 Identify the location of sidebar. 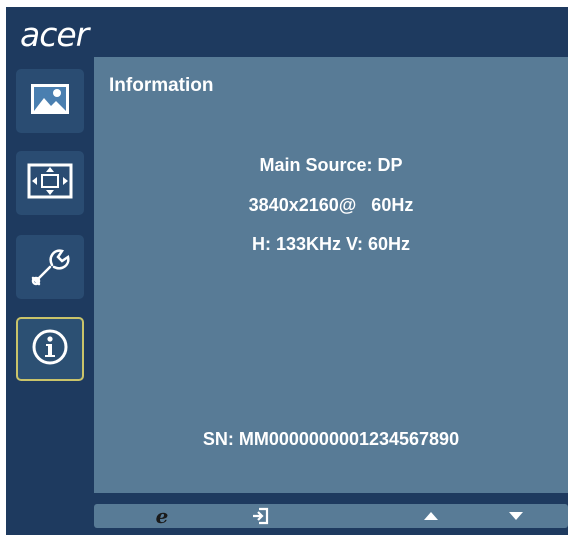
(50, 275).